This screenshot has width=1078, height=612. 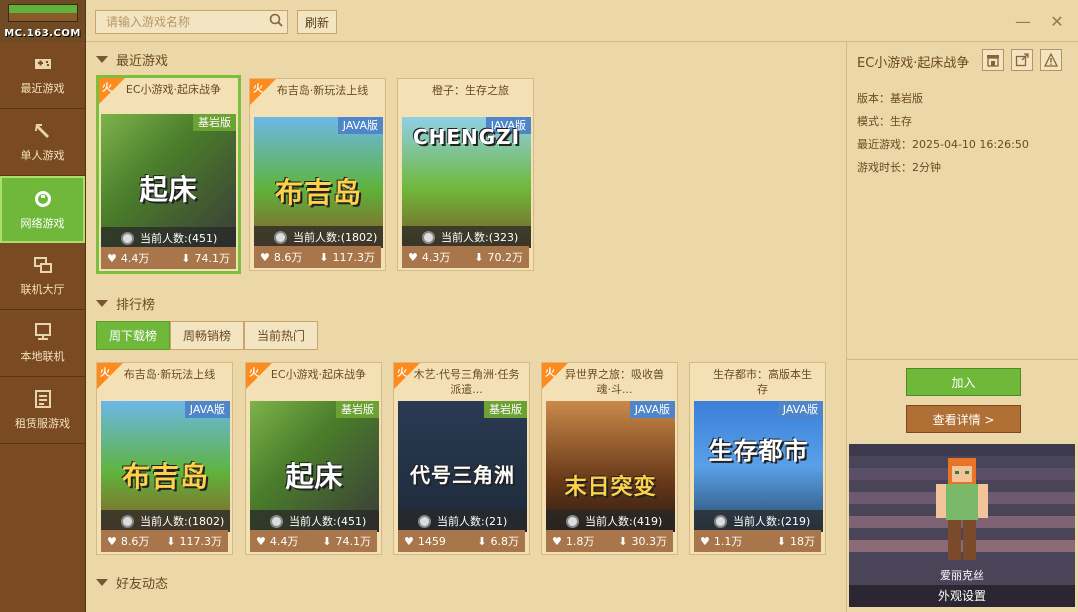 What do you see at coordinates (132, 582) in the screenshot?
I see `friends-section-header: 好友动态` at bounding box center [132, 582].